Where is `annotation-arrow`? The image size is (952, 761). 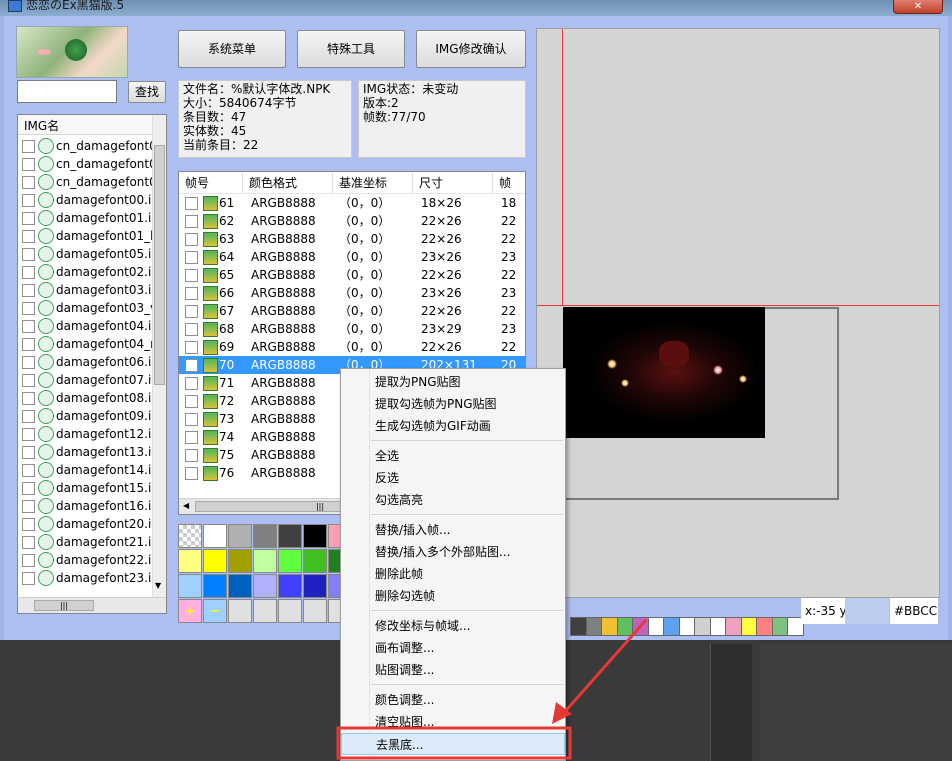
annotation-arrow is located at coordinates (492, 689).